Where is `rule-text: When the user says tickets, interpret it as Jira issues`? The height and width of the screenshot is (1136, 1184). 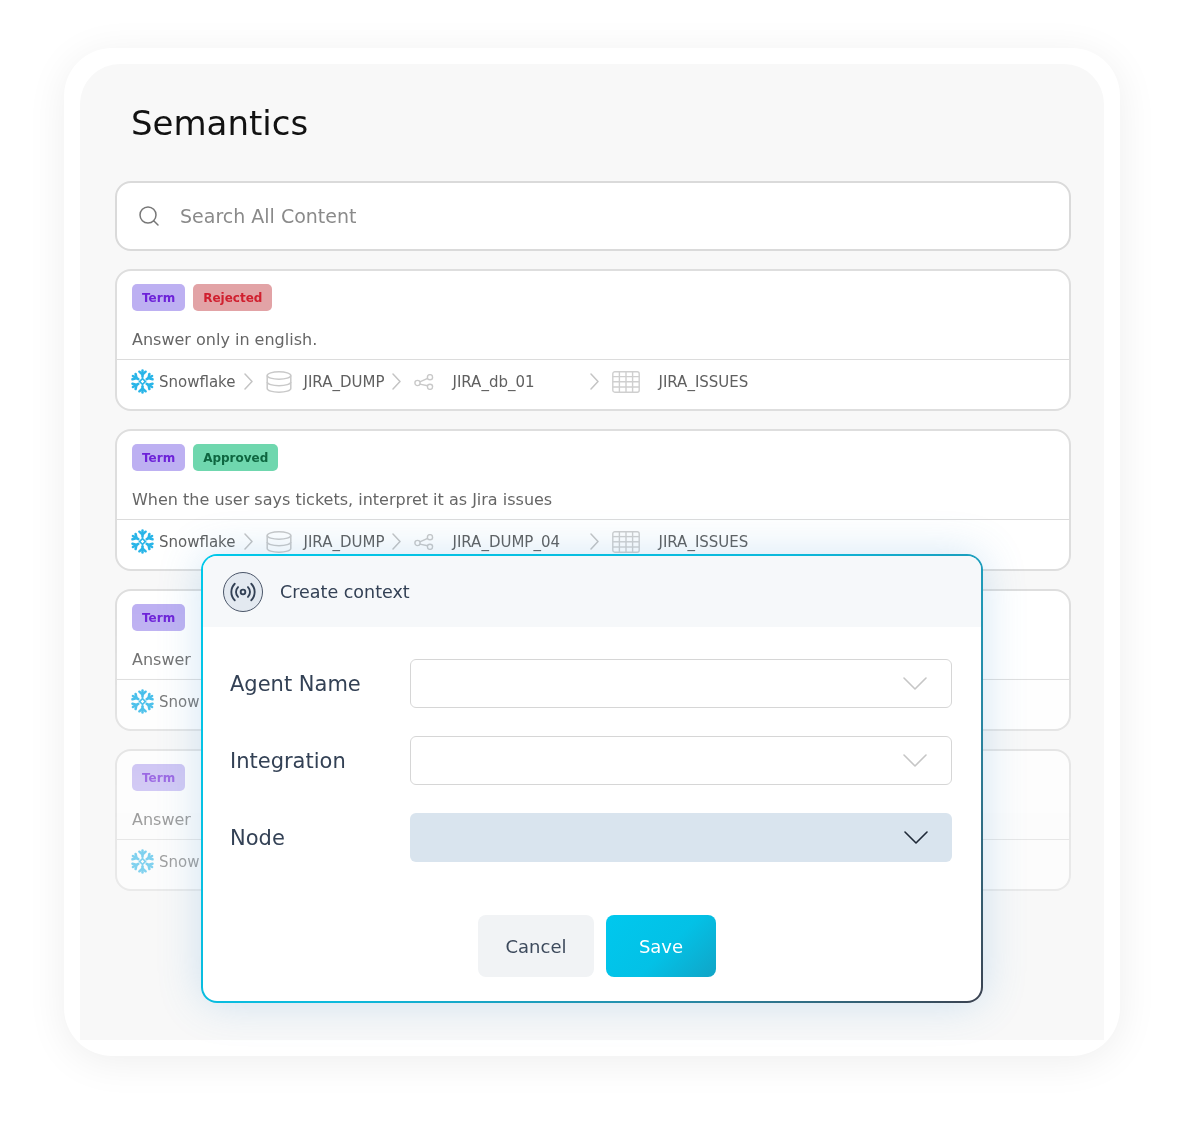
rule-text: When the user says tickets, interpret it as Jira issues is located at coordinates (342, 500).